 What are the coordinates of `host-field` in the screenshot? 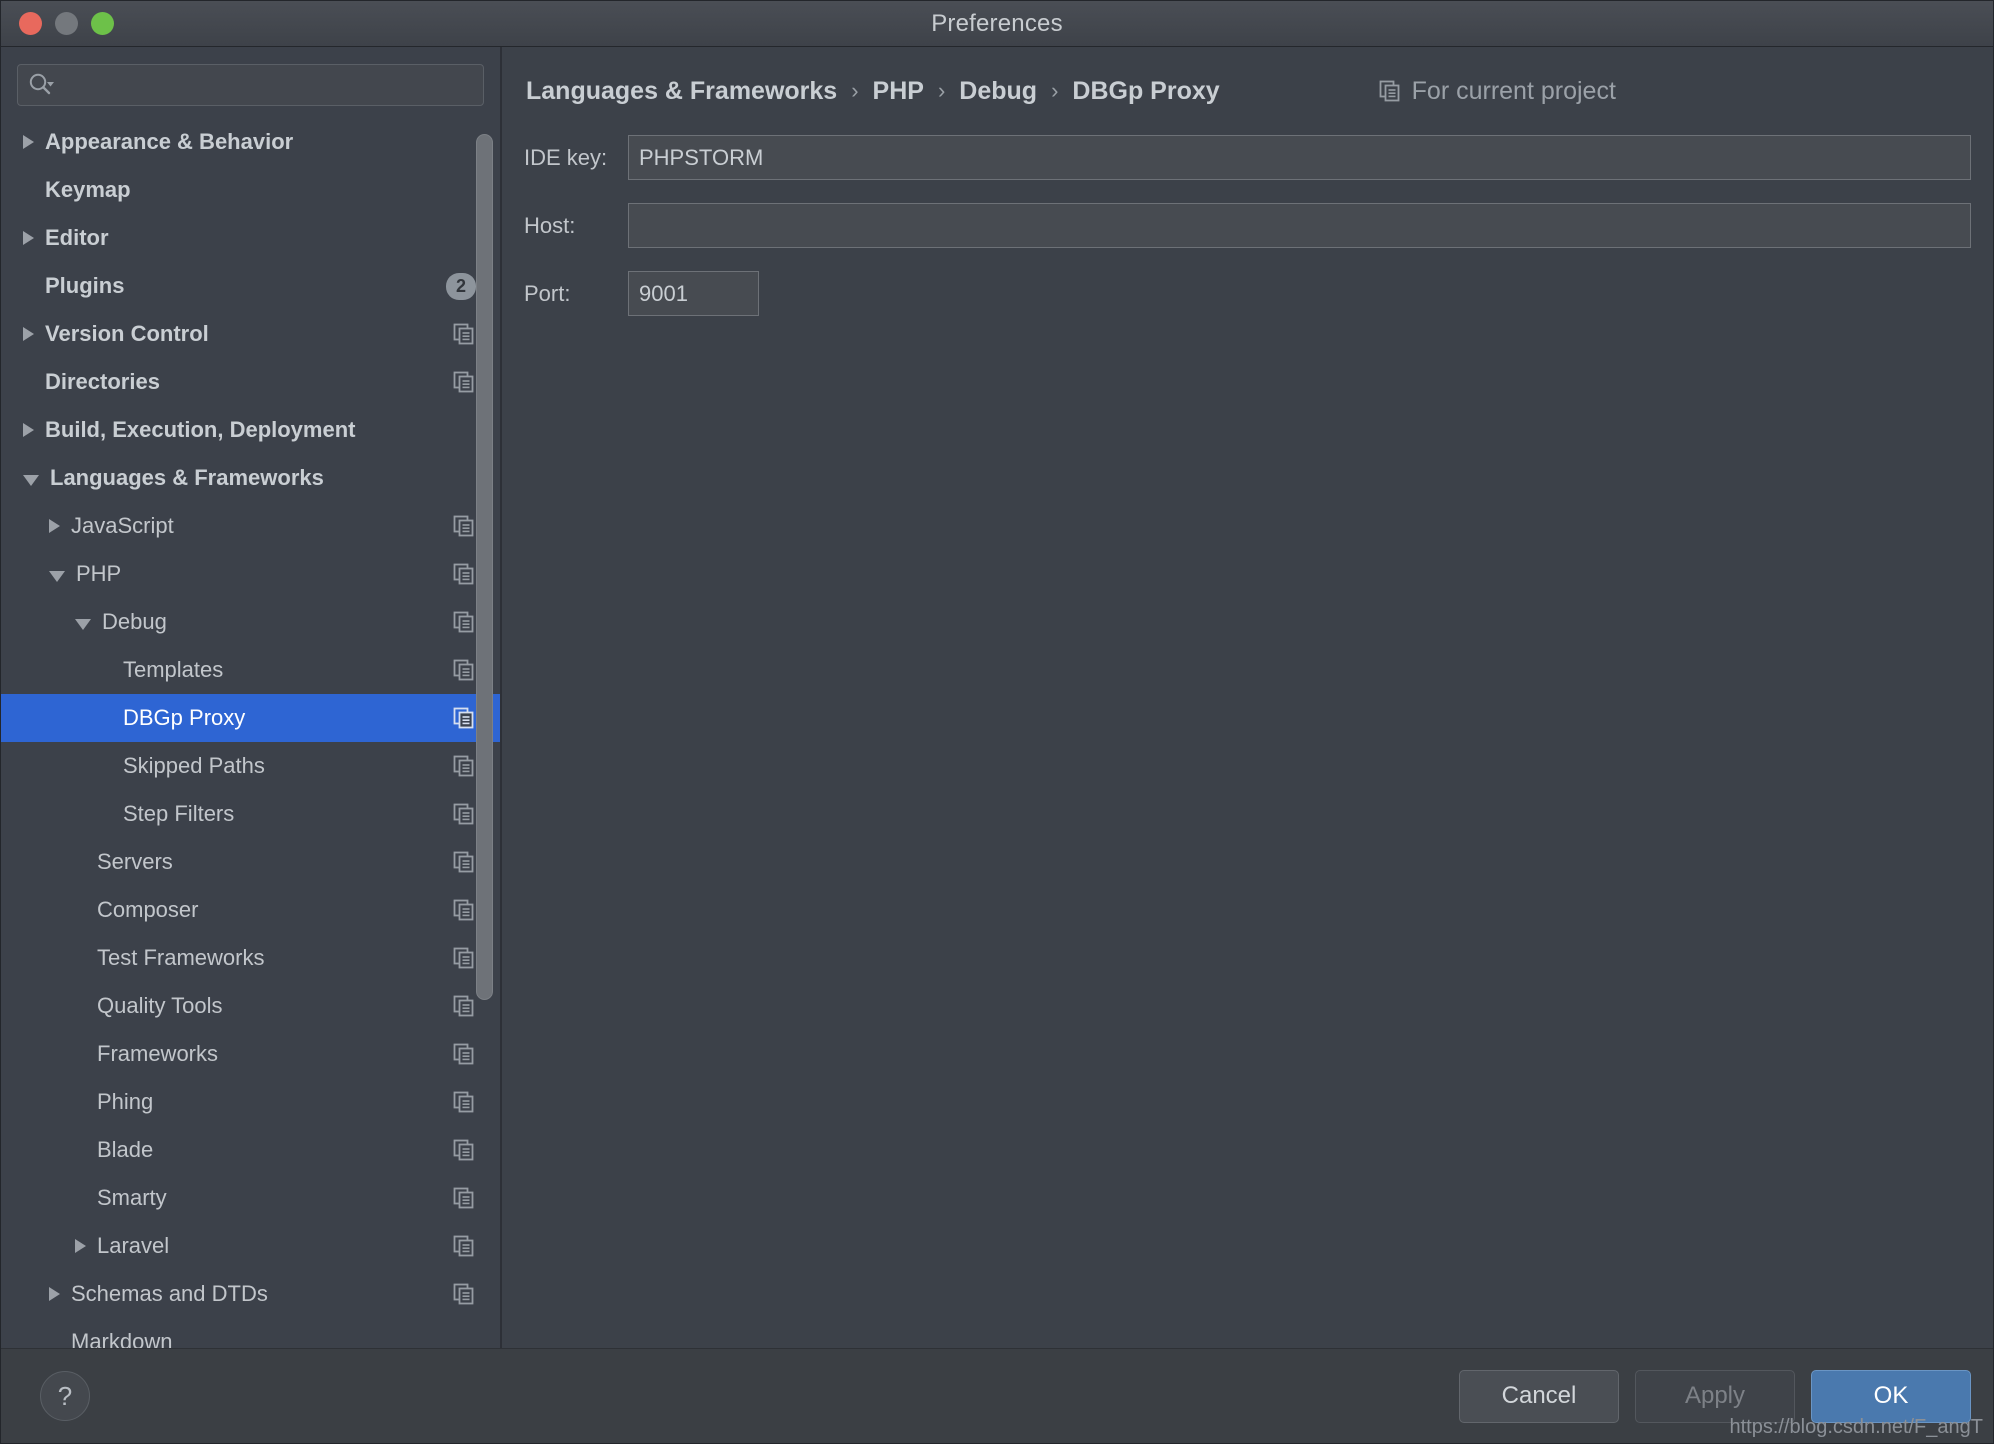 It's located at (1299, 225).